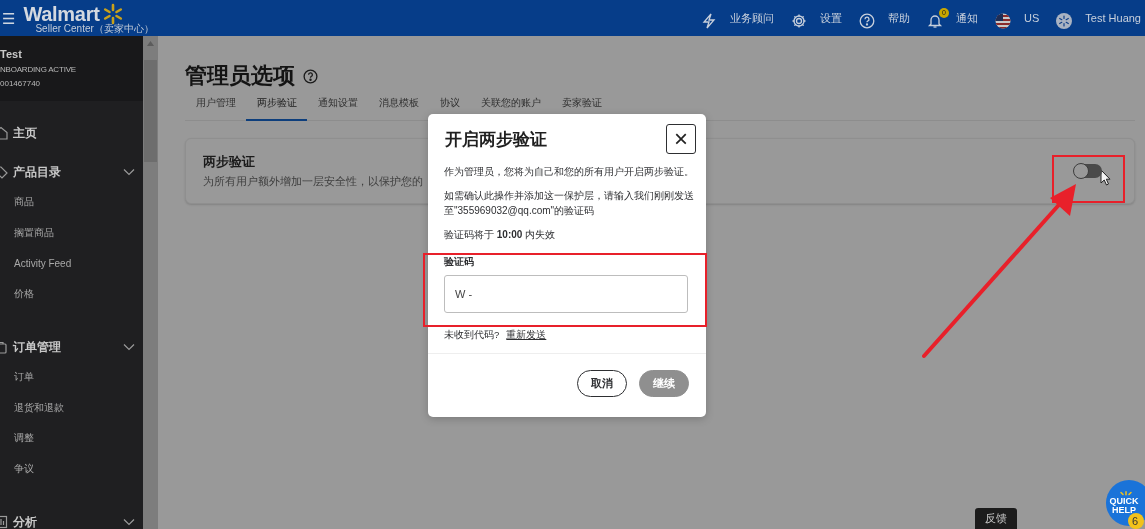  What do you see at coordinates (398, 107) in the screenshot?
I see `tab: 消息模板` at bounding box center [398, 107].